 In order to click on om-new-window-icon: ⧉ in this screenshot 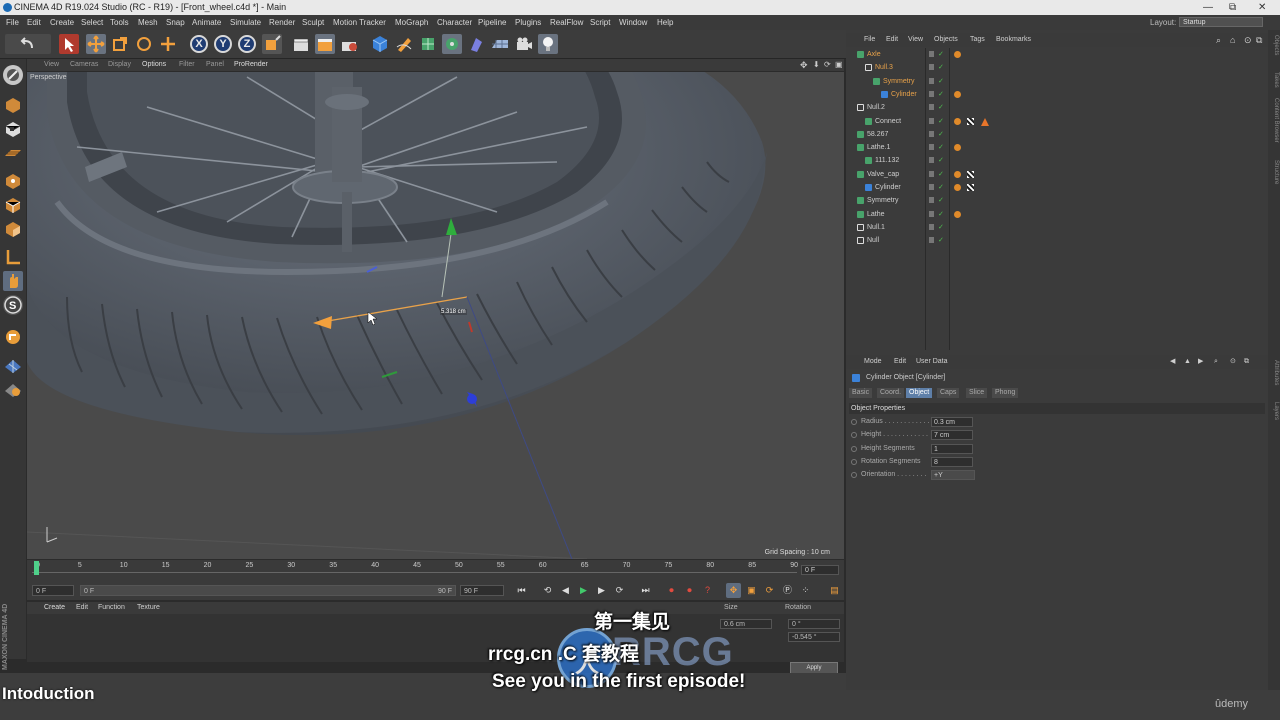, I will do `click(1259, 40)`.